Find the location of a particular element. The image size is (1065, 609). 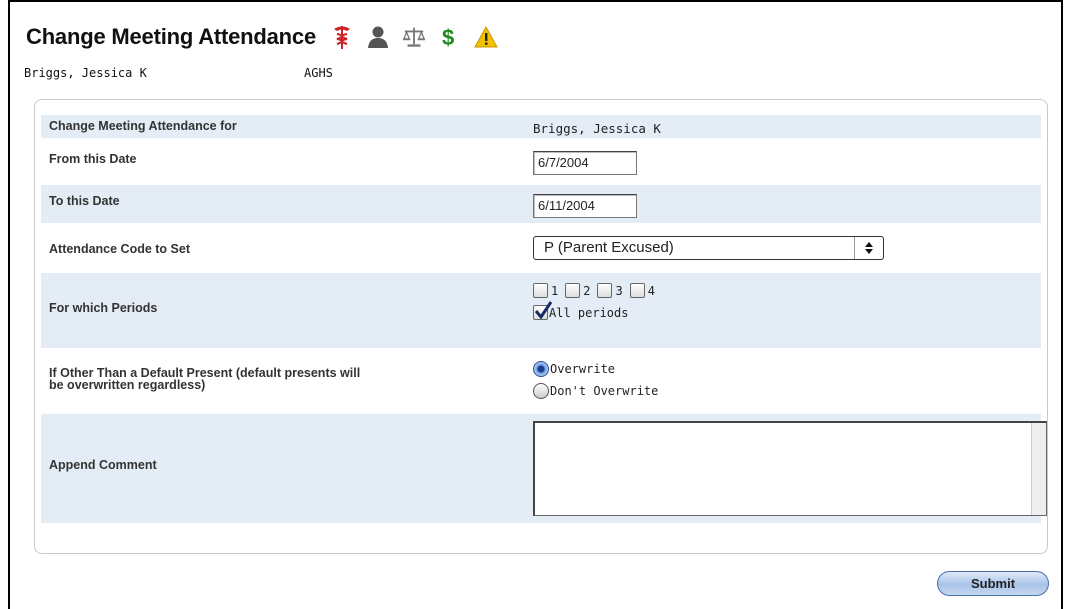

alert-icons: $ is located at coordinates (414, 37).